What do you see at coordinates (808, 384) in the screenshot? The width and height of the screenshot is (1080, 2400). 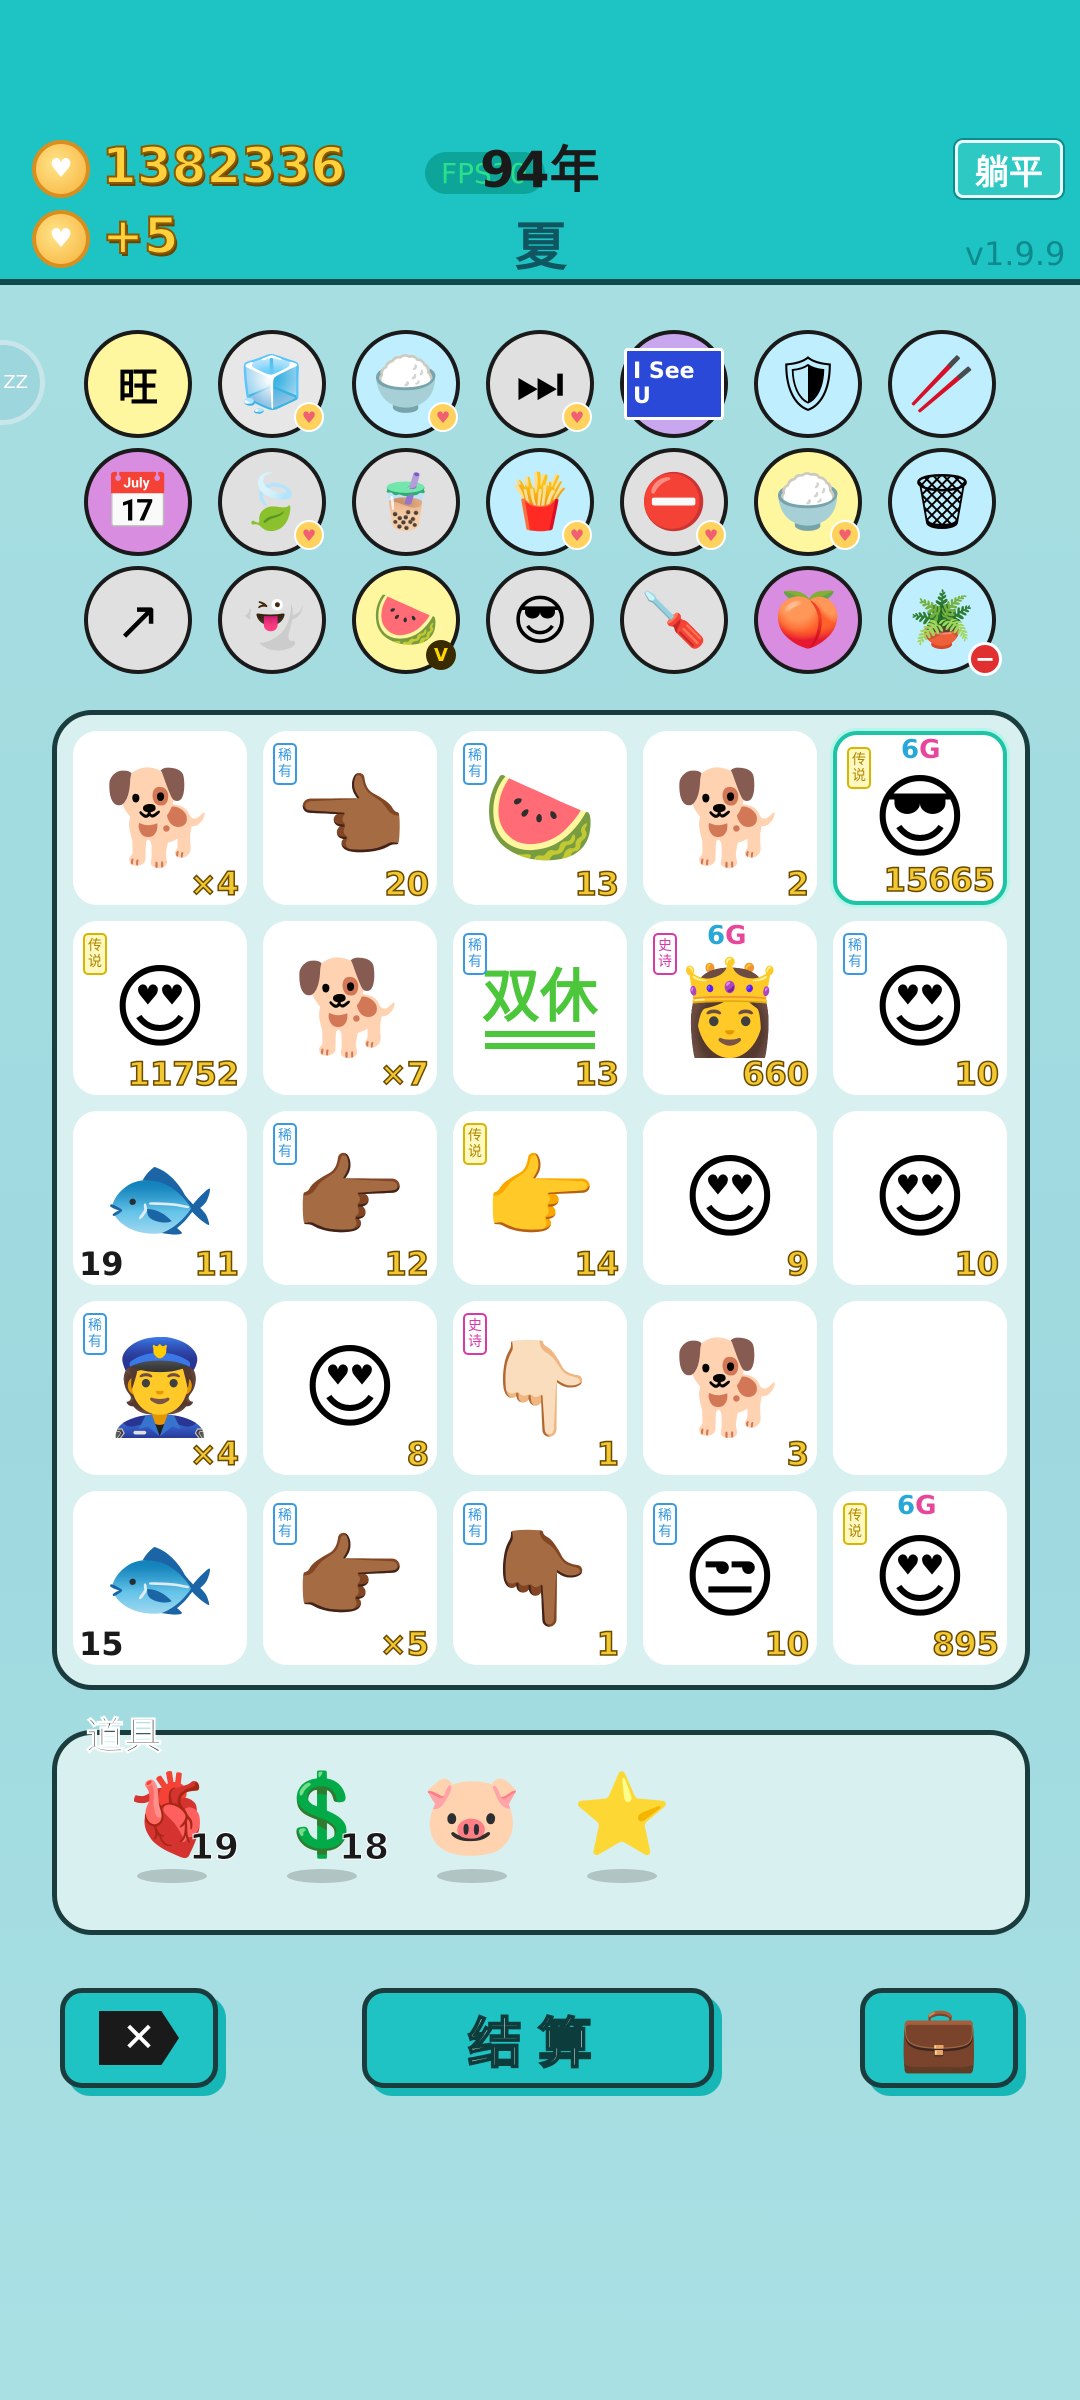 I see `skill-shield-wrench-icon: 🛡` at bounding box center [808, 384].